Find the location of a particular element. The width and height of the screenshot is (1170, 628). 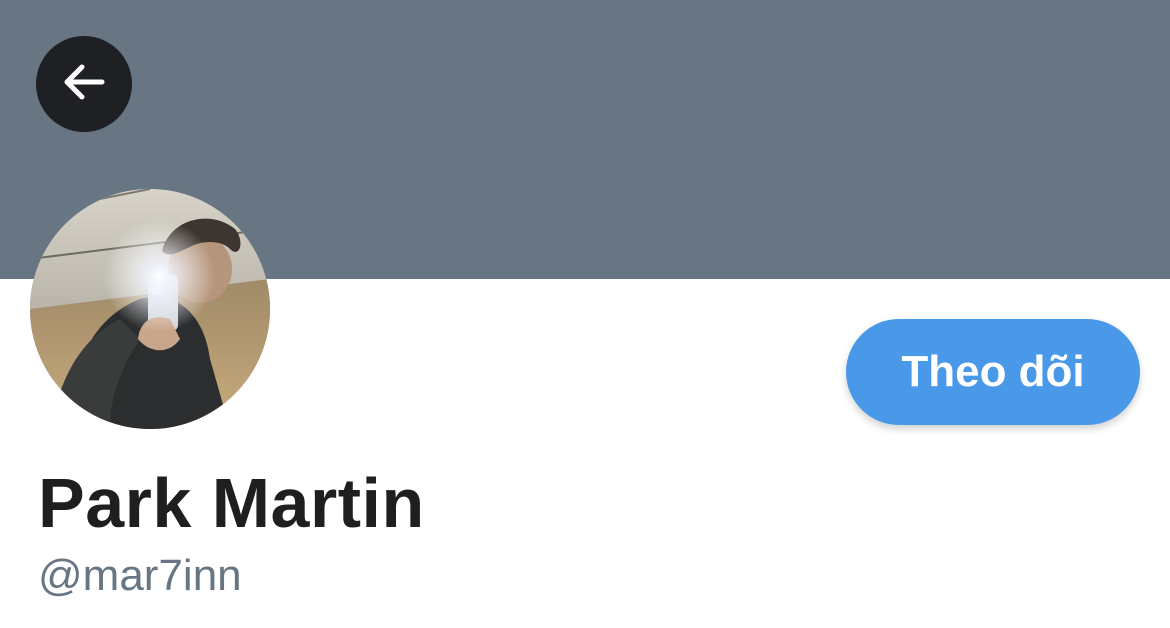

back-button is located at coordinates (84, 84).